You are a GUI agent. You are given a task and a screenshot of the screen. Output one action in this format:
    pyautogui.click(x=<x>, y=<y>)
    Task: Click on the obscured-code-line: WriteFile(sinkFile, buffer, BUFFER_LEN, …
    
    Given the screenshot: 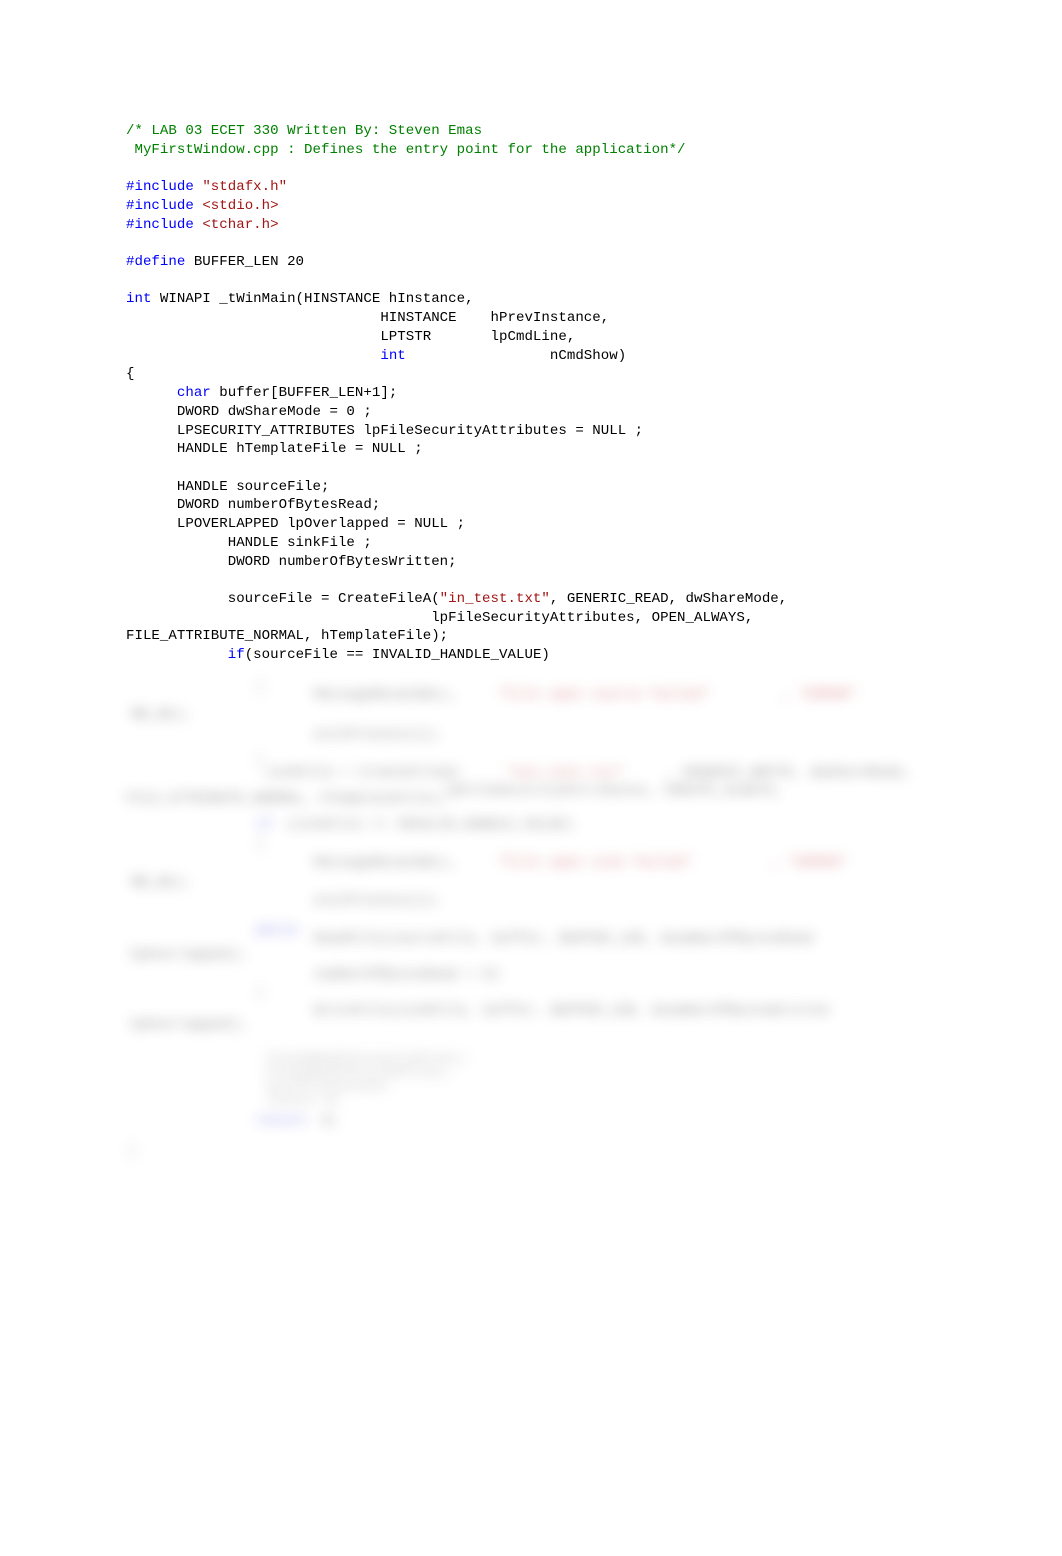 What is the action you would take?
    pyautogui.click(x=572, y=1011)
    